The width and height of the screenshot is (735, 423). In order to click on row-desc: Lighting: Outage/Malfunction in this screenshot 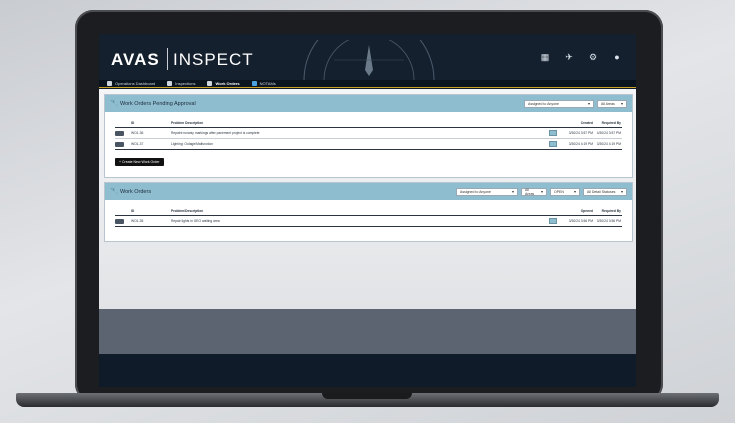, I will do `click(192, 144)`.